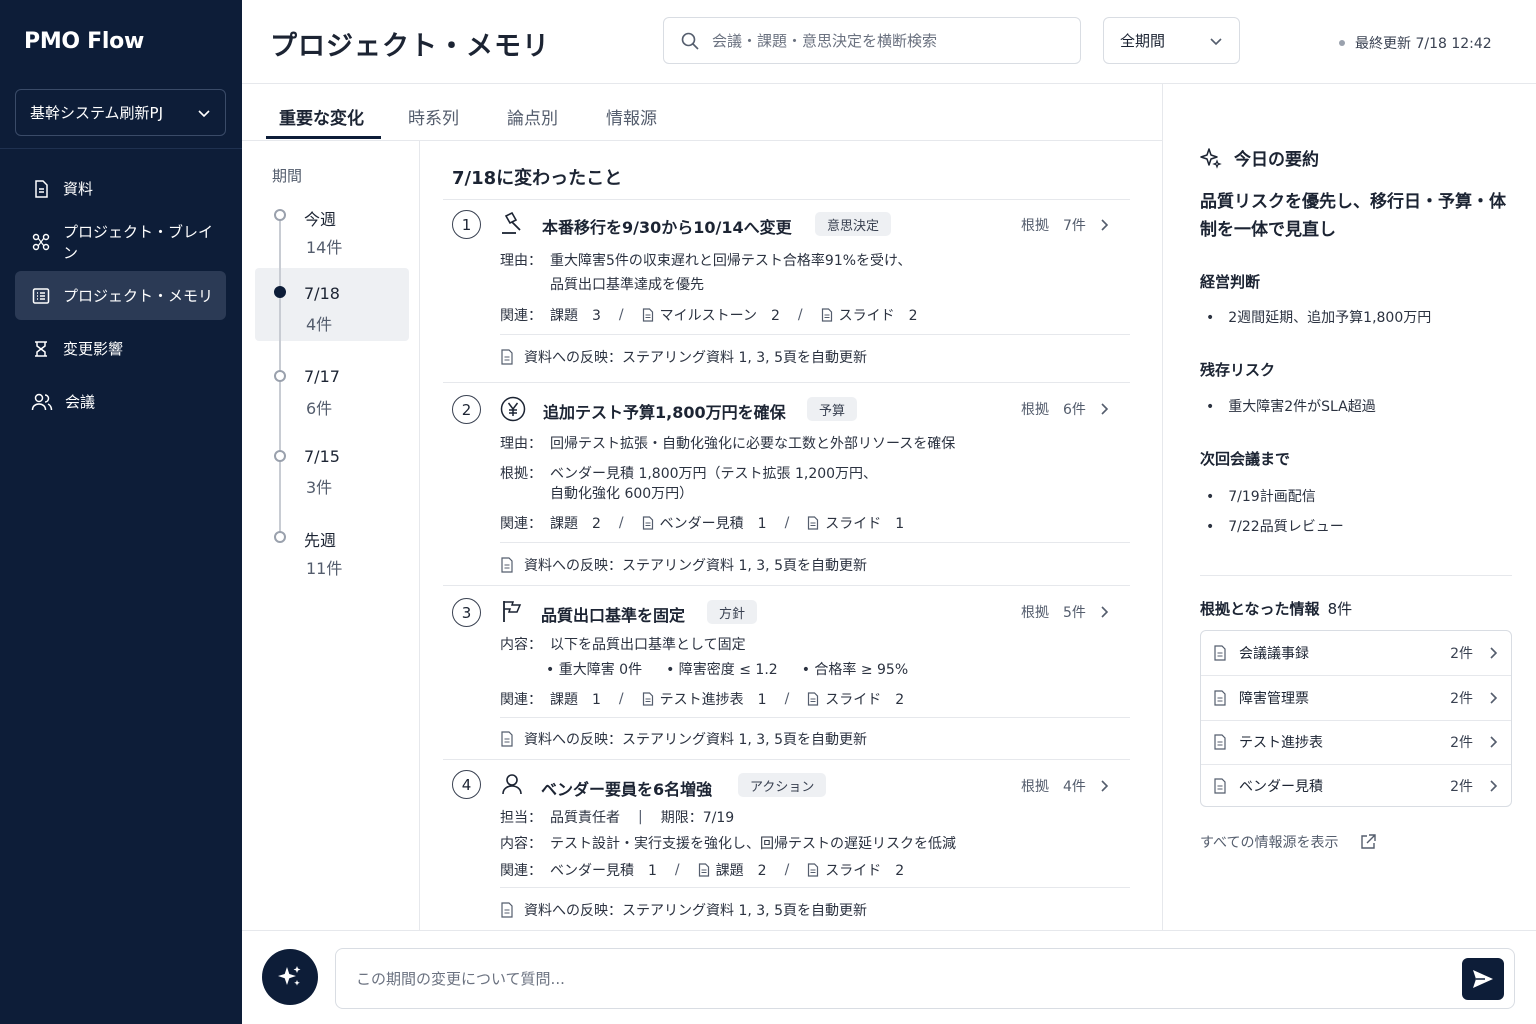 This screenshot has height=1024, width=1536. What do you see at coordinates (1483, 979) in the screenshot?
I see `send-button` at bounding box center [1483, 979].